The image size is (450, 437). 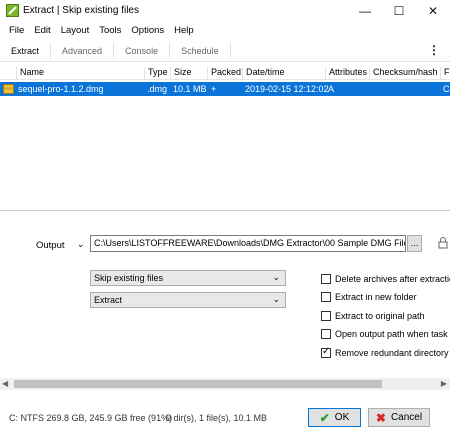 What do you see at coordinates (225, 210) in the screenshot?
I see `pane-divider` at bounding box center [225, 210].